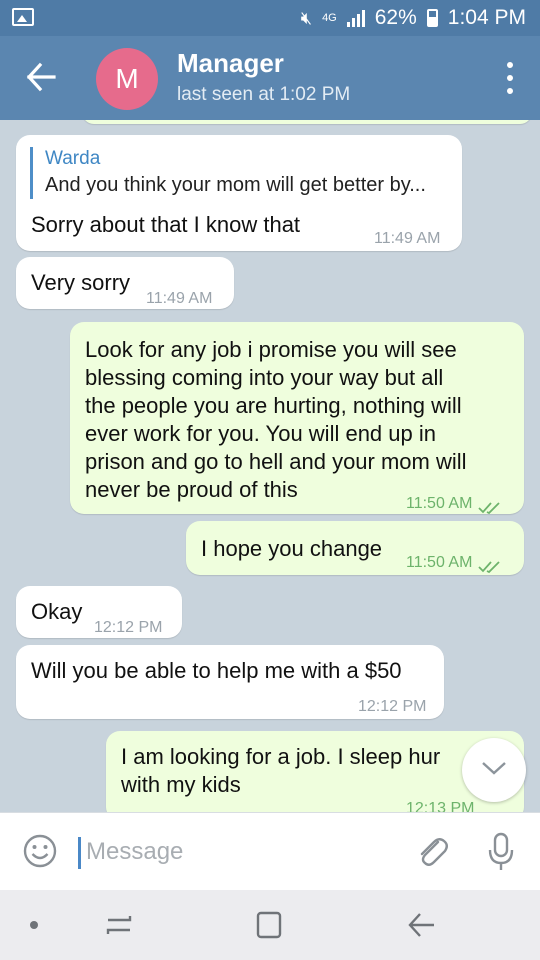  I want to click on home-icon, so click(269, 925).